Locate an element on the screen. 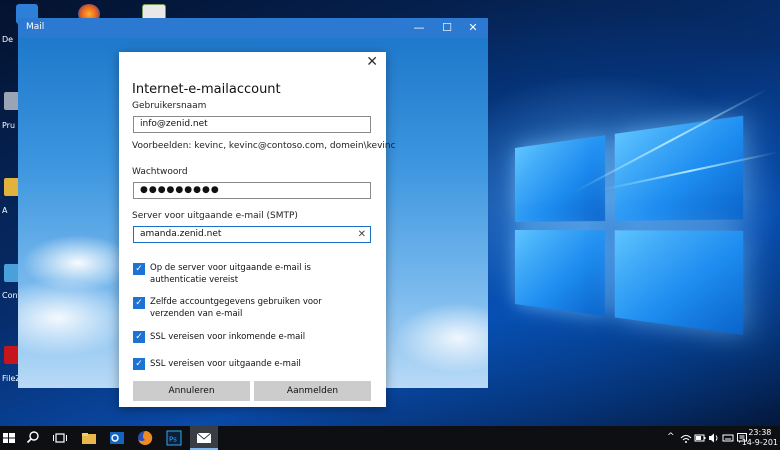 The height and width of the screenshot is (450, 780). close-window-button: ✕ is located at coordinates (473, 28).